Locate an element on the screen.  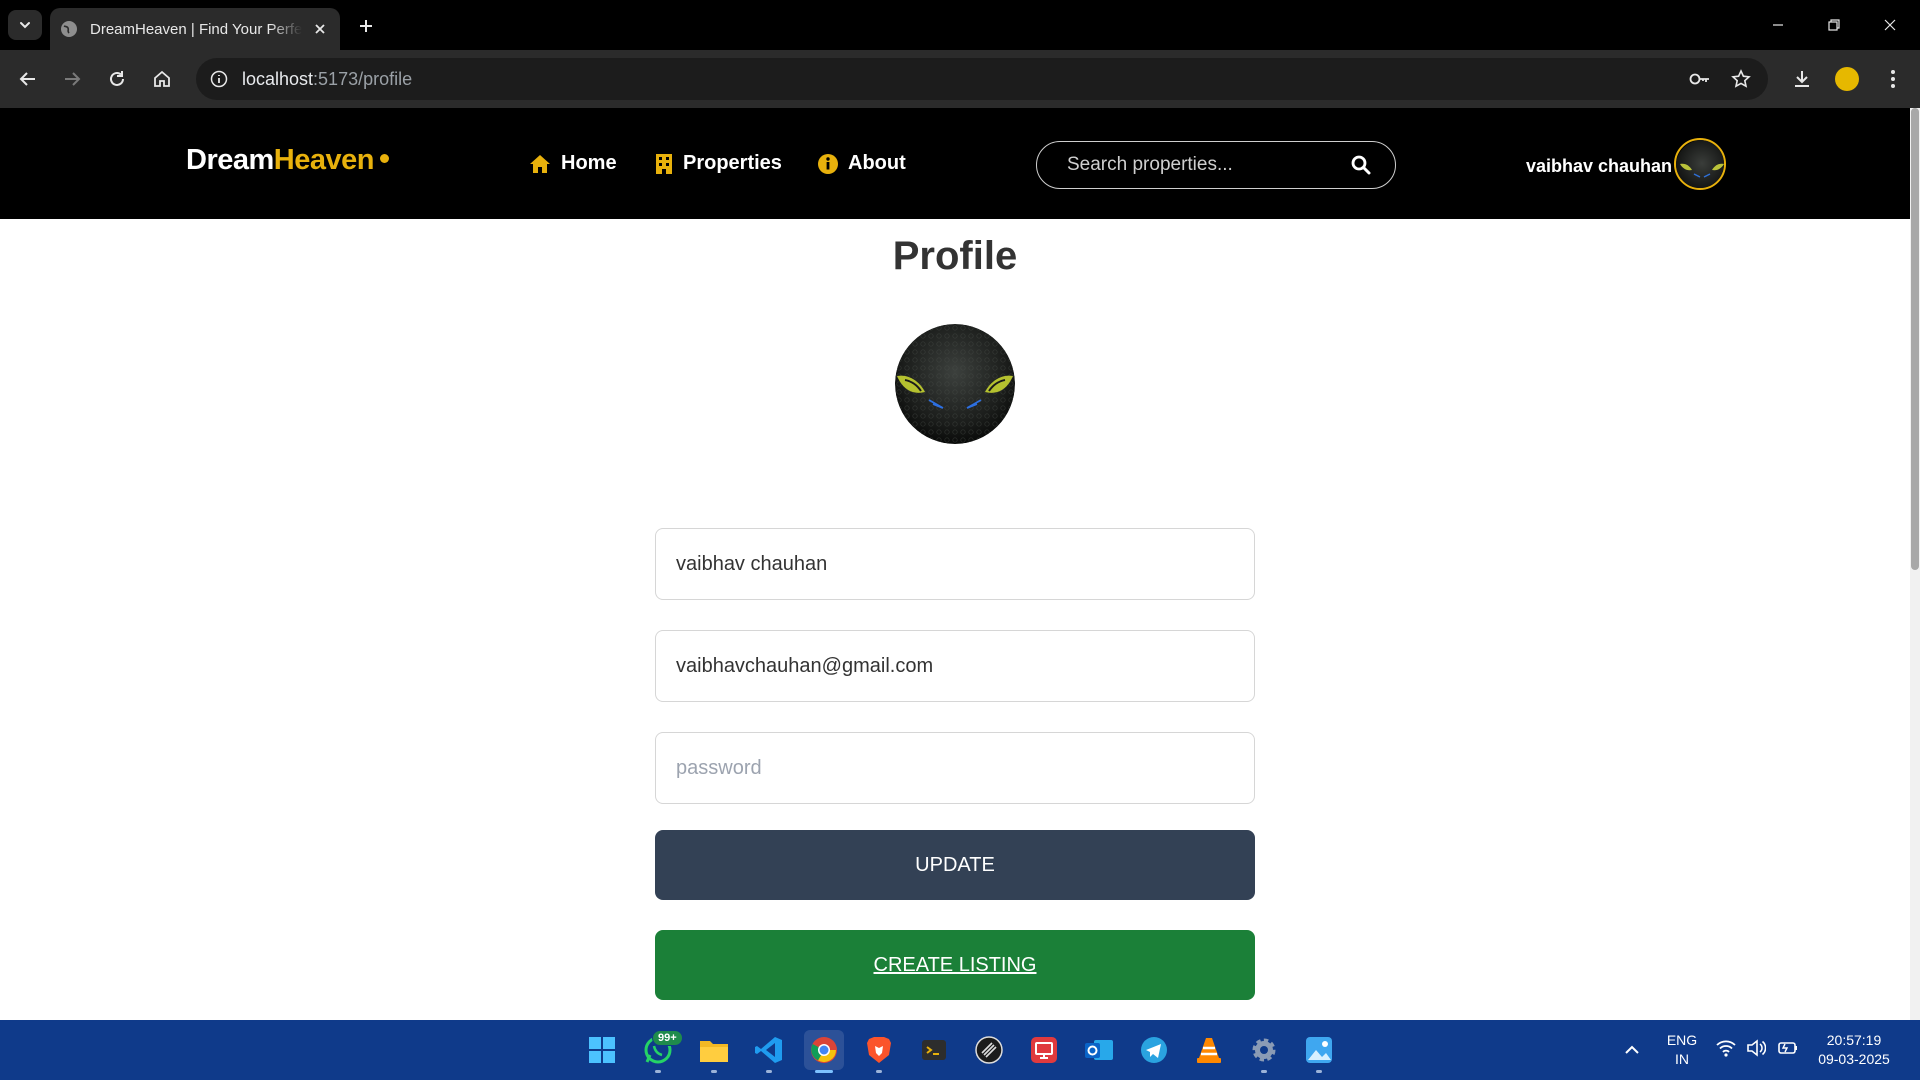
screen-recorder-icon is located at coordinates (1044, 1050).